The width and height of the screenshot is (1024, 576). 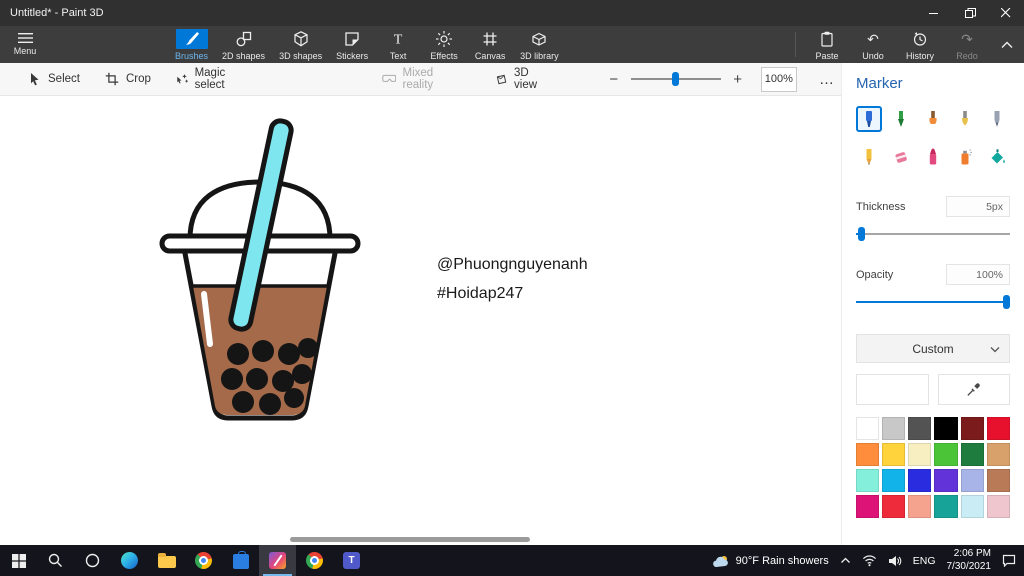 I want to click on select-tool: Select, so click(x=53, y=79).